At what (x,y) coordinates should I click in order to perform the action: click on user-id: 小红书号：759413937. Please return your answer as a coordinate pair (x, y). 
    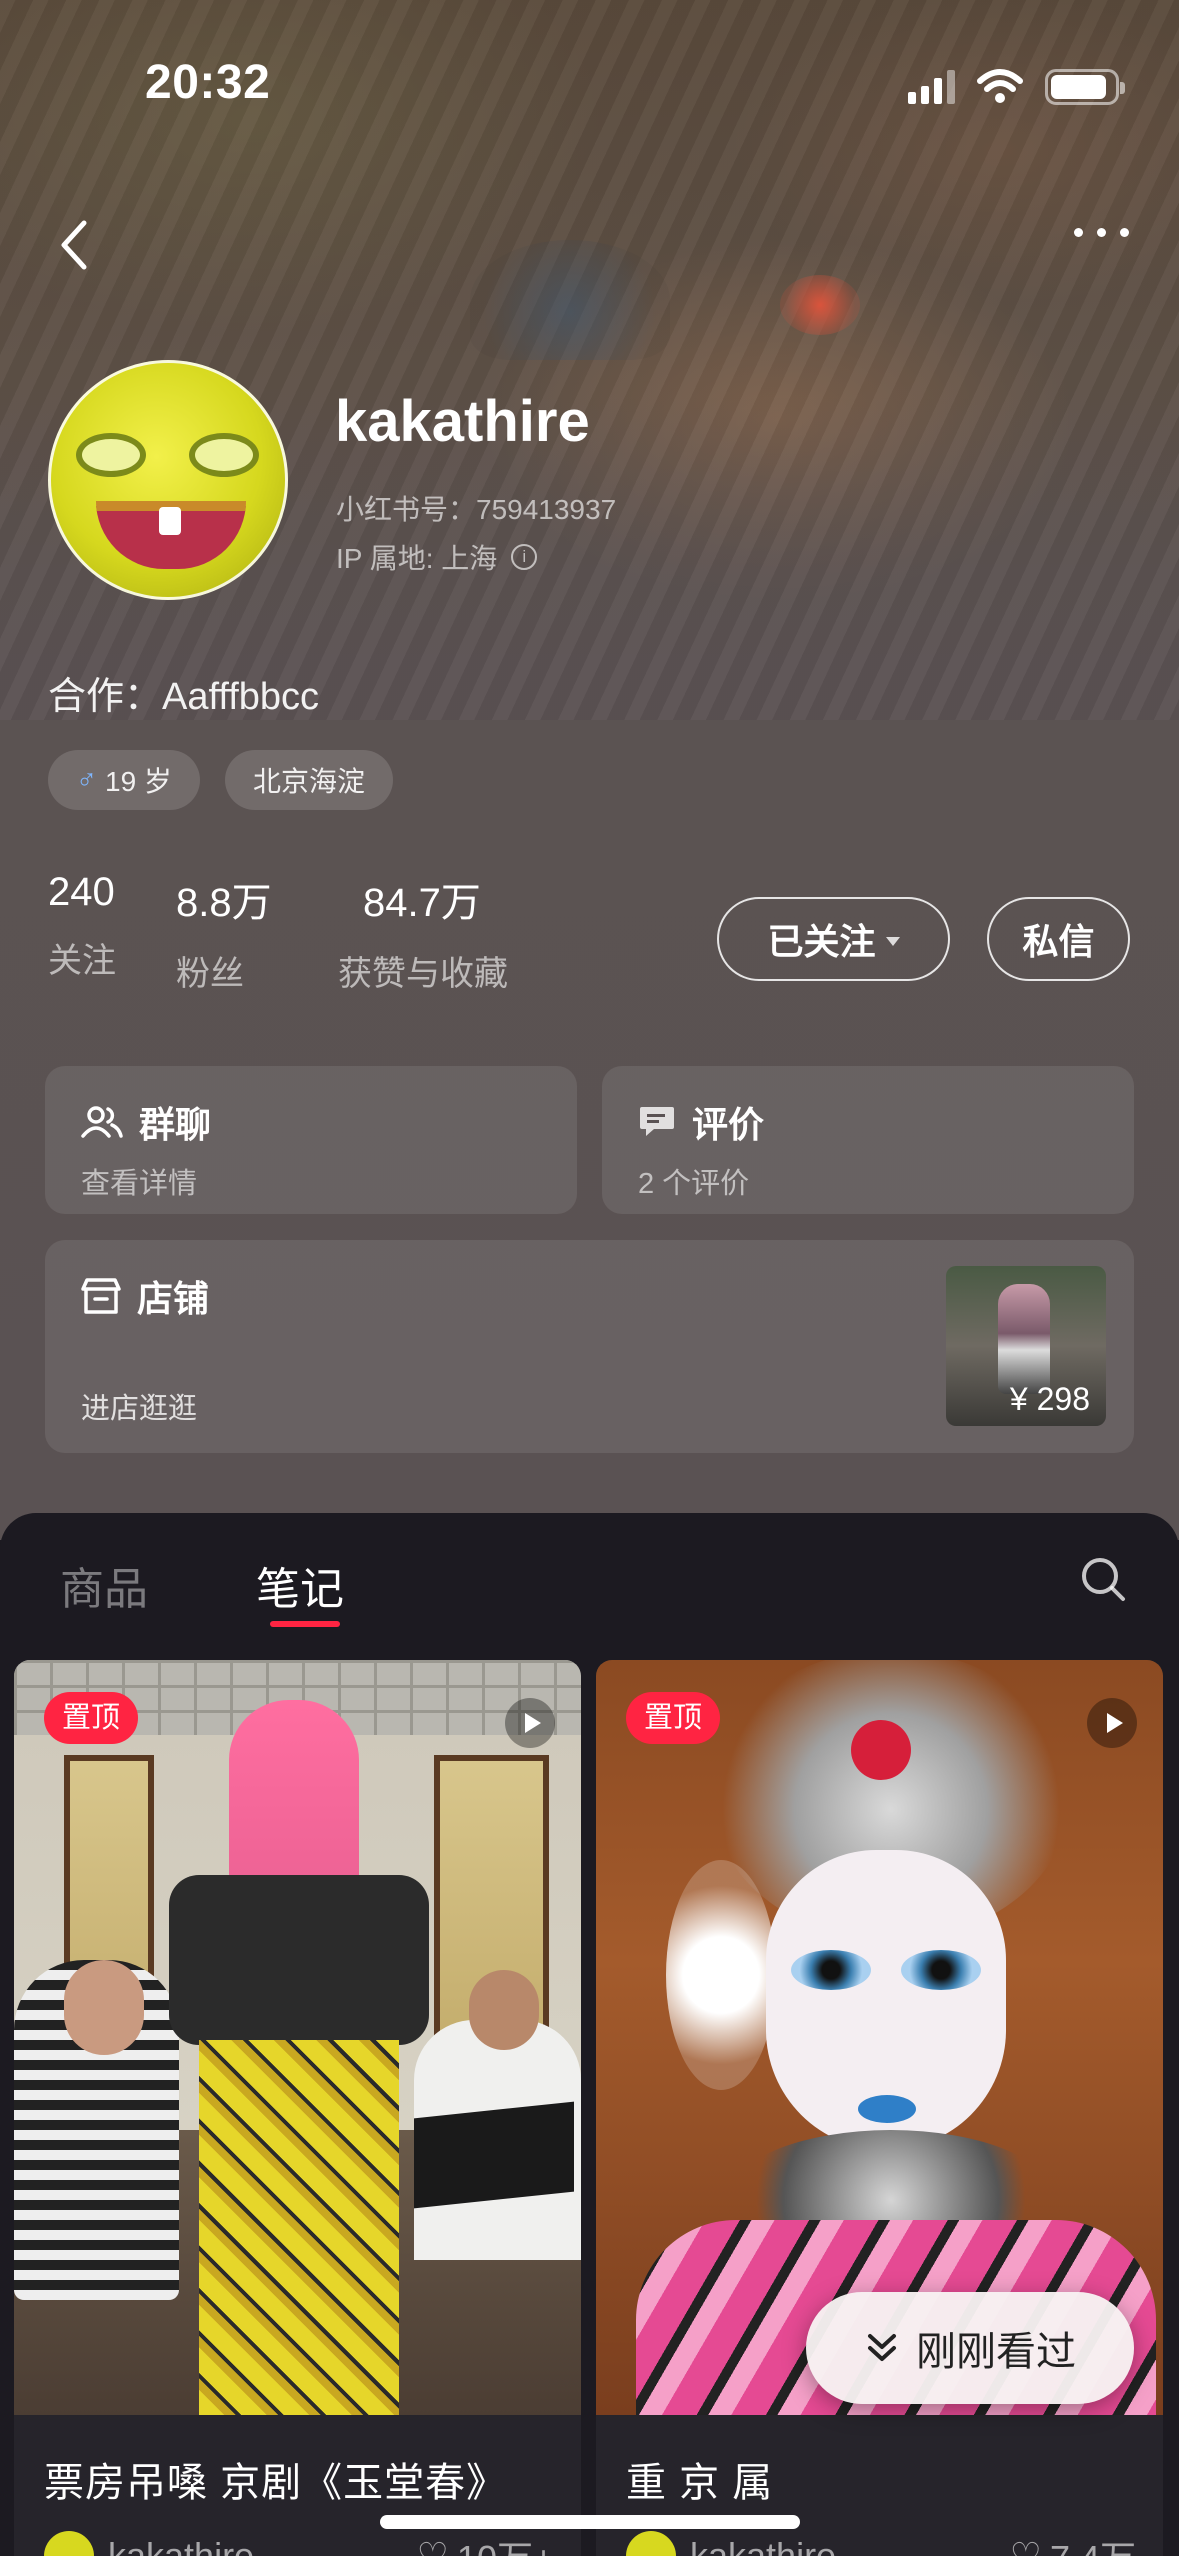
    Looking at the image, I should click on (476, 508).